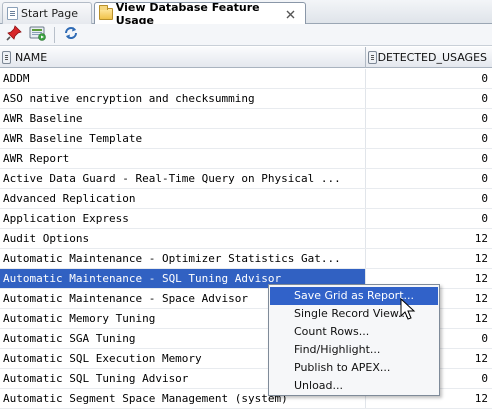 This screenshot has width=492, height=409. I want to click on table-row: Advanced Replication 0, so click(246, 199).